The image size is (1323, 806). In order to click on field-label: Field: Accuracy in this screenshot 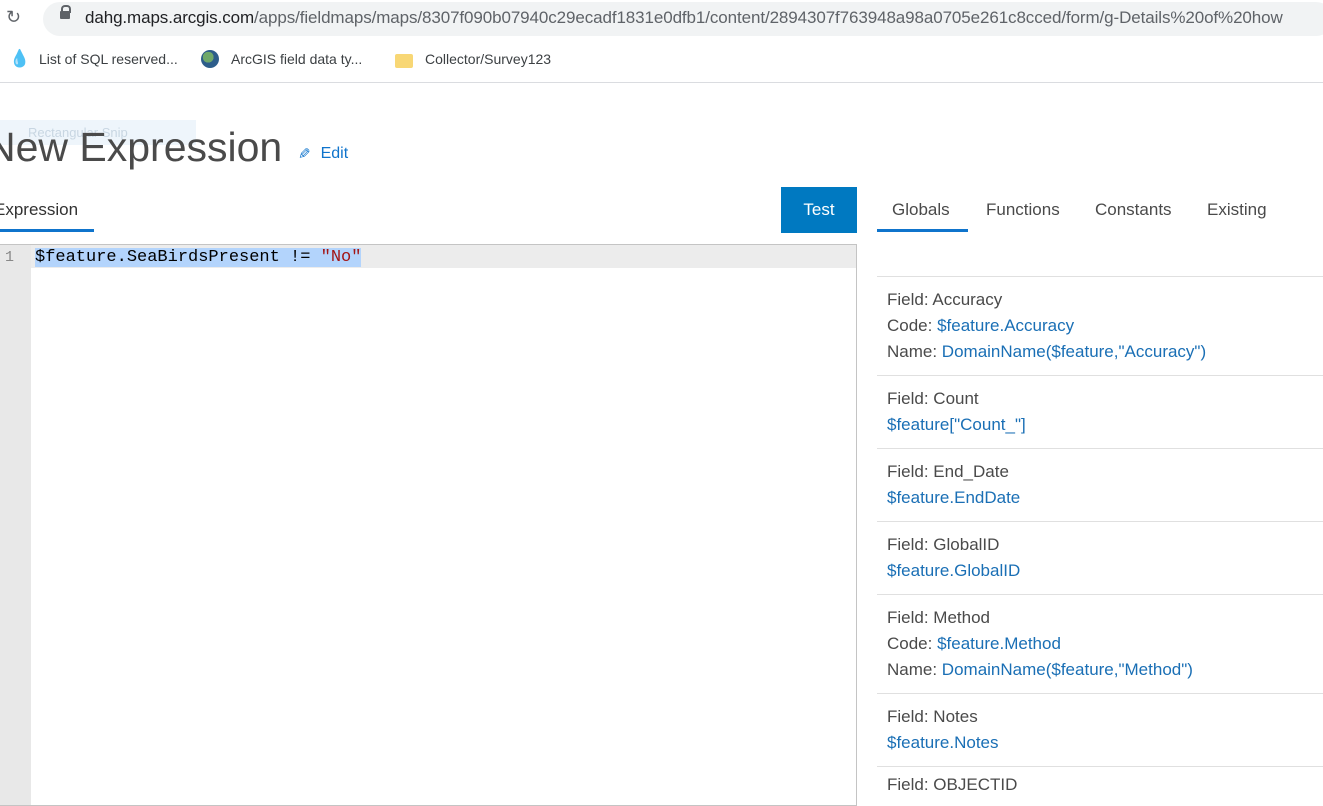, I will do `click(945, 299)`.